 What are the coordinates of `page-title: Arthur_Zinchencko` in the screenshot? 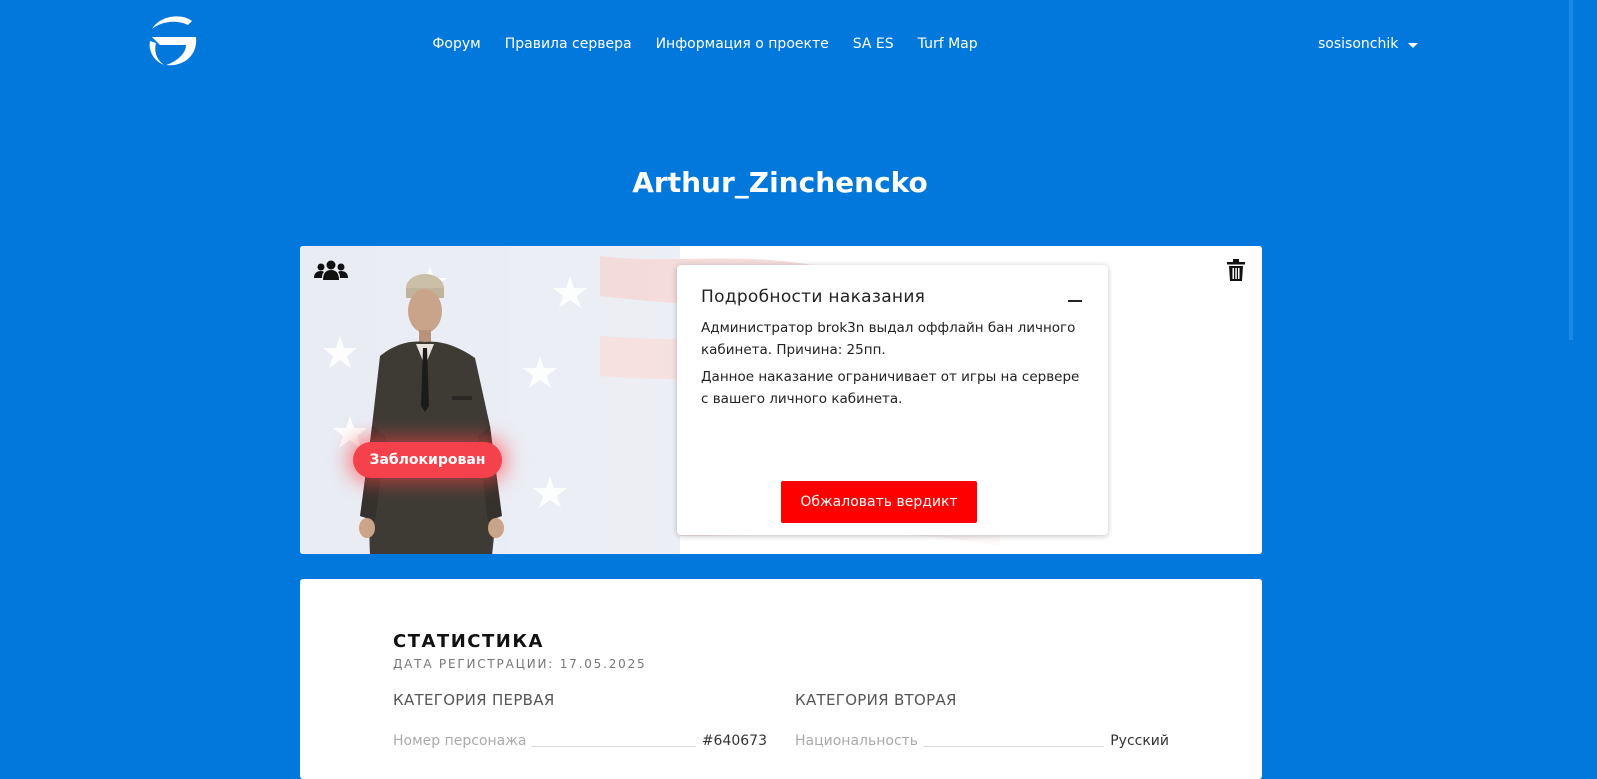 It's located at (780, 182).